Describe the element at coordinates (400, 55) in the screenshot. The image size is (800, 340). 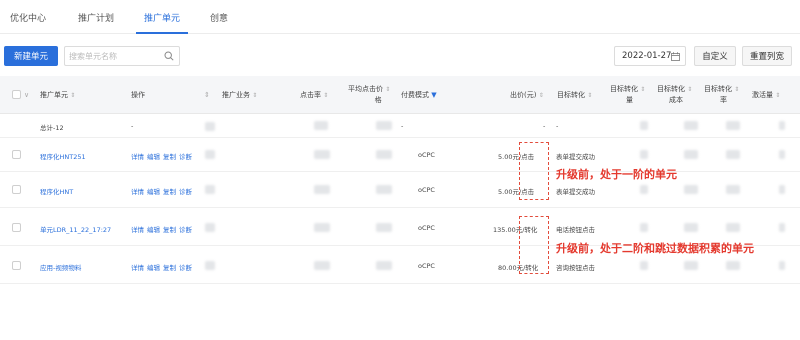
I see `toolbar: 新建单元 2022-01-27 自定义 重置列宽` at that location.